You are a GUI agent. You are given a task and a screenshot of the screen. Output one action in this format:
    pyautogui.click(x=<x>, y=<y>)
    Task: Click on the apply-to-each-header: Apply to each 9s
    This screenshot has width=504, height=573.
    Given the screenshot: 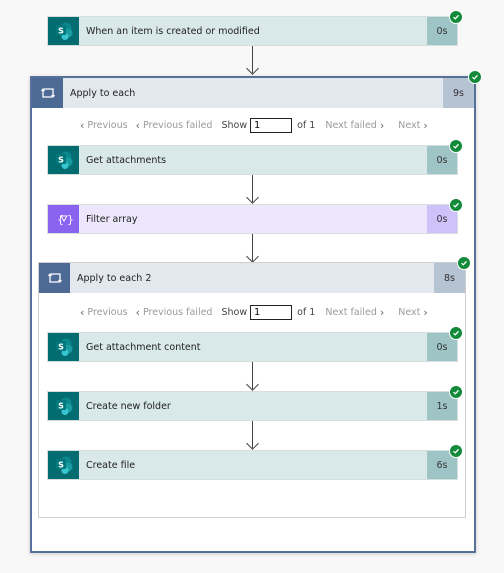 What is the action you would take?
    pyautogui.click(x=253, y=93)
    